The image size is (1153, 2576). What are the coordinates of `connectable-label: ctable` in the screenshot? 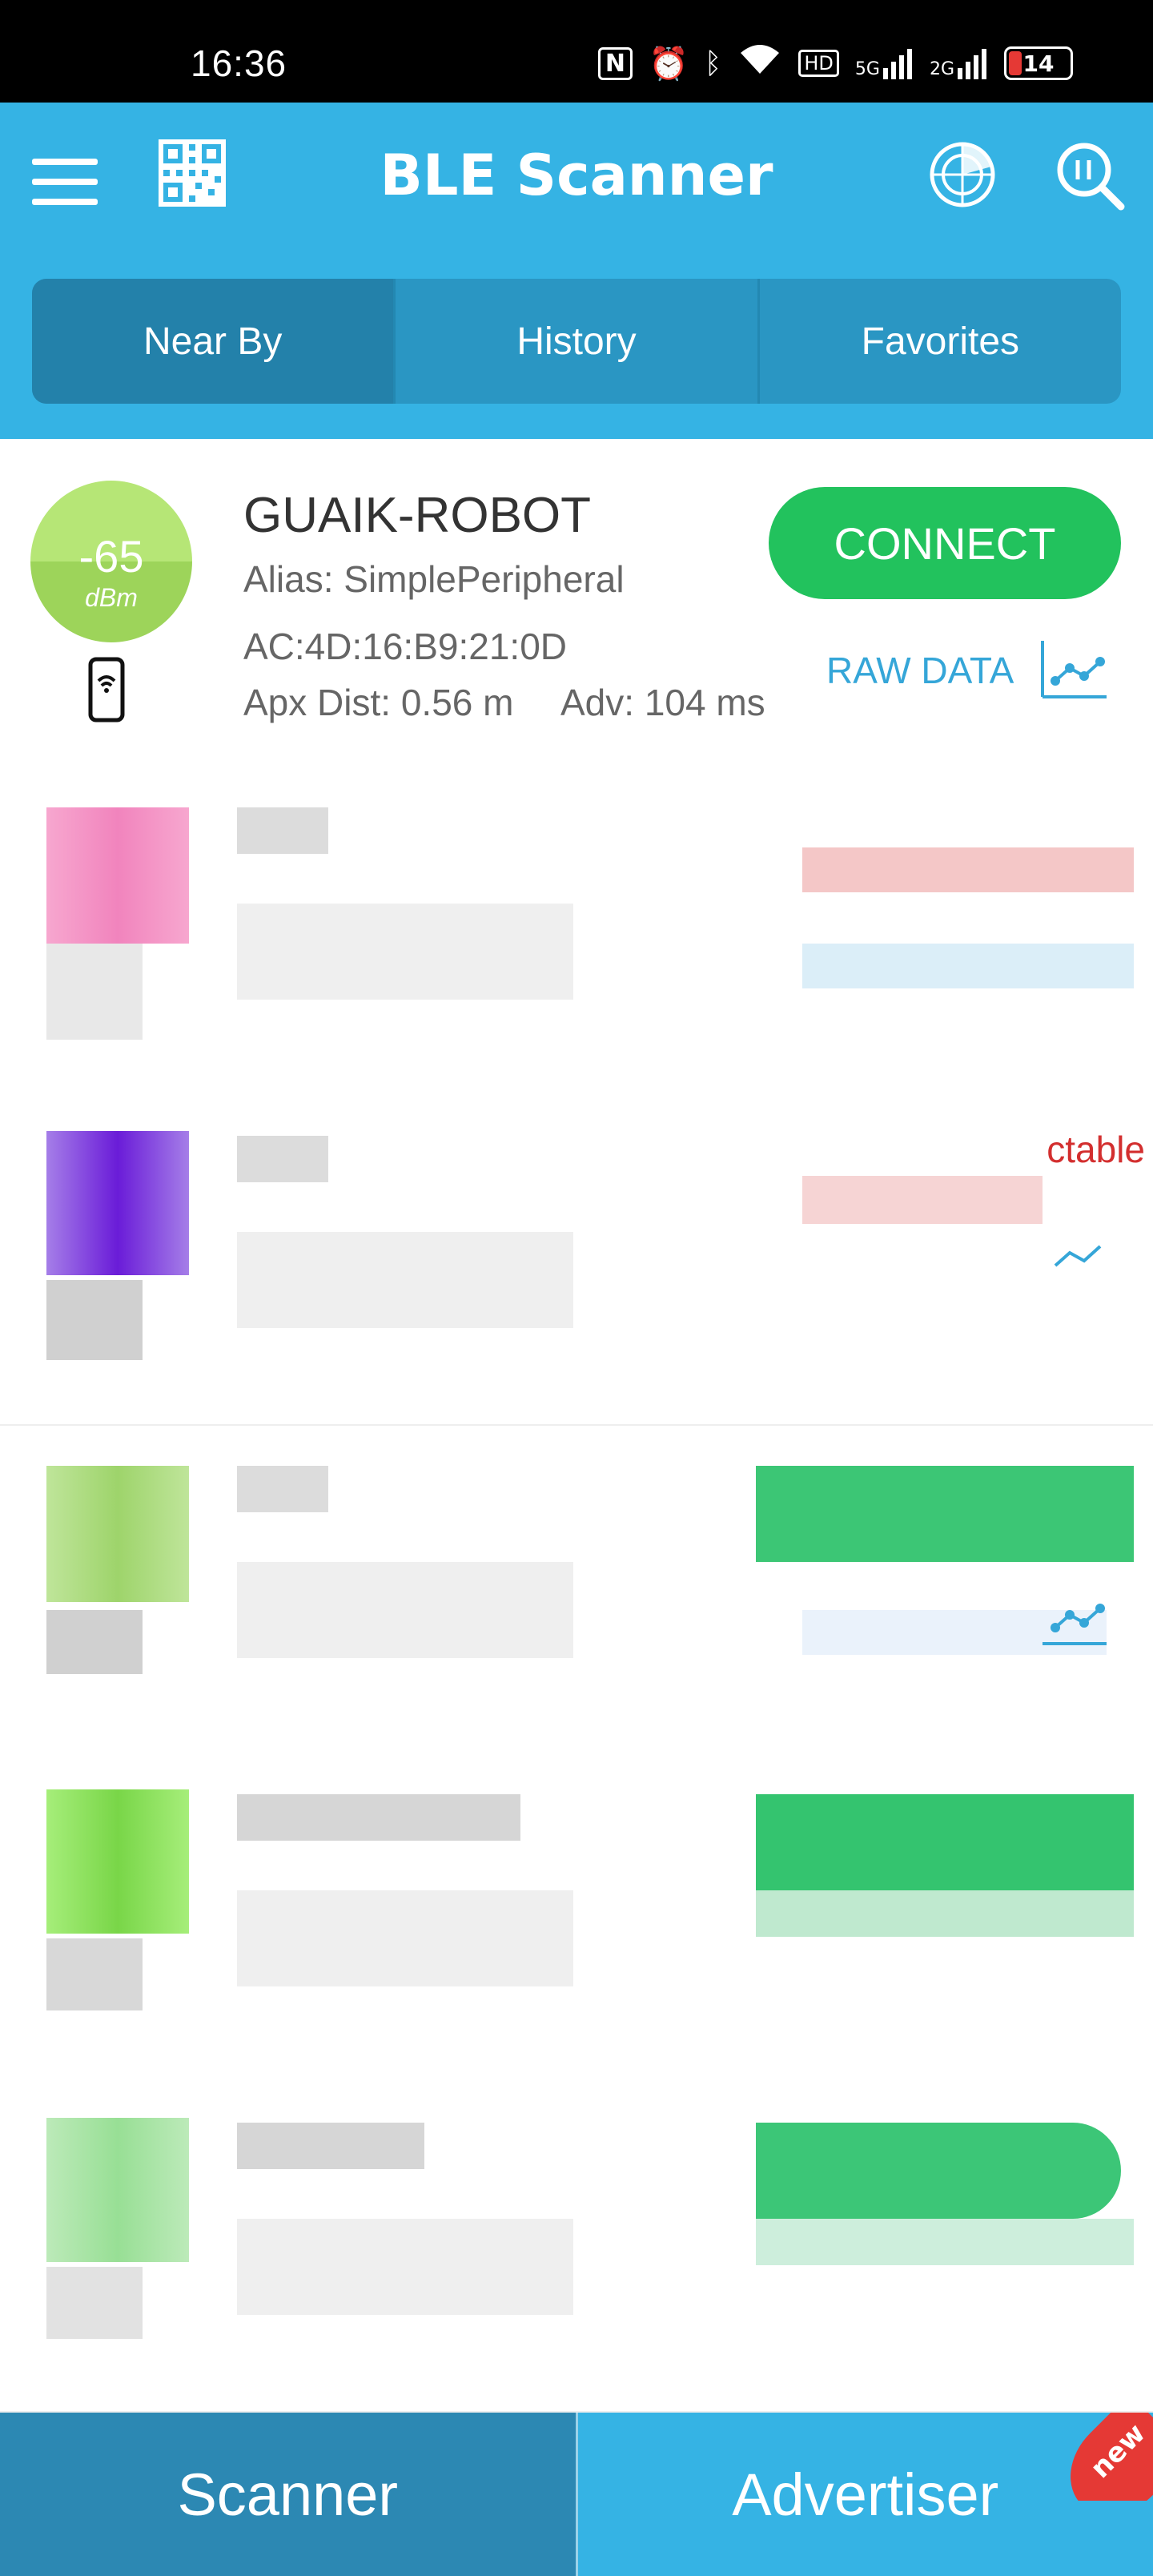 It's located at (1096, 1149).